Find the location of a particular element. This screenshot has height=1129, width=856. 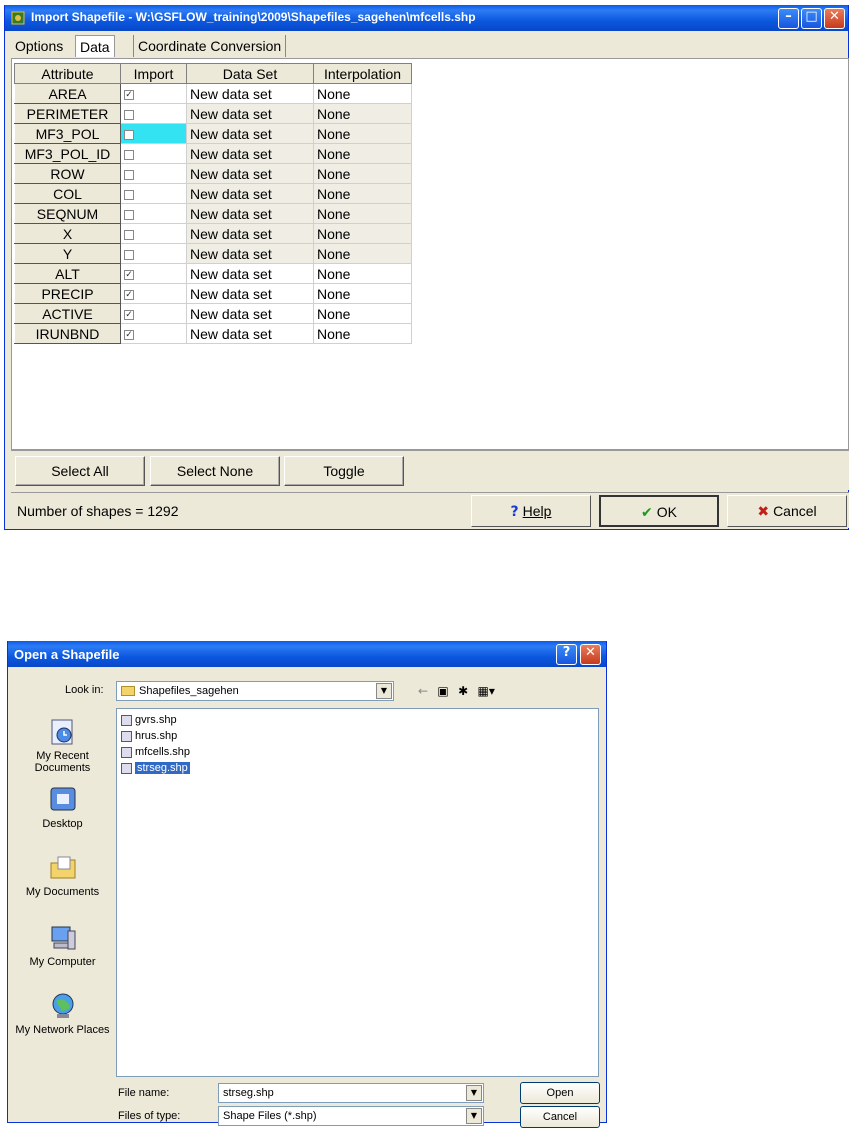

table-row: AREA ✓ New data set None is located at coordinates (213, 93).